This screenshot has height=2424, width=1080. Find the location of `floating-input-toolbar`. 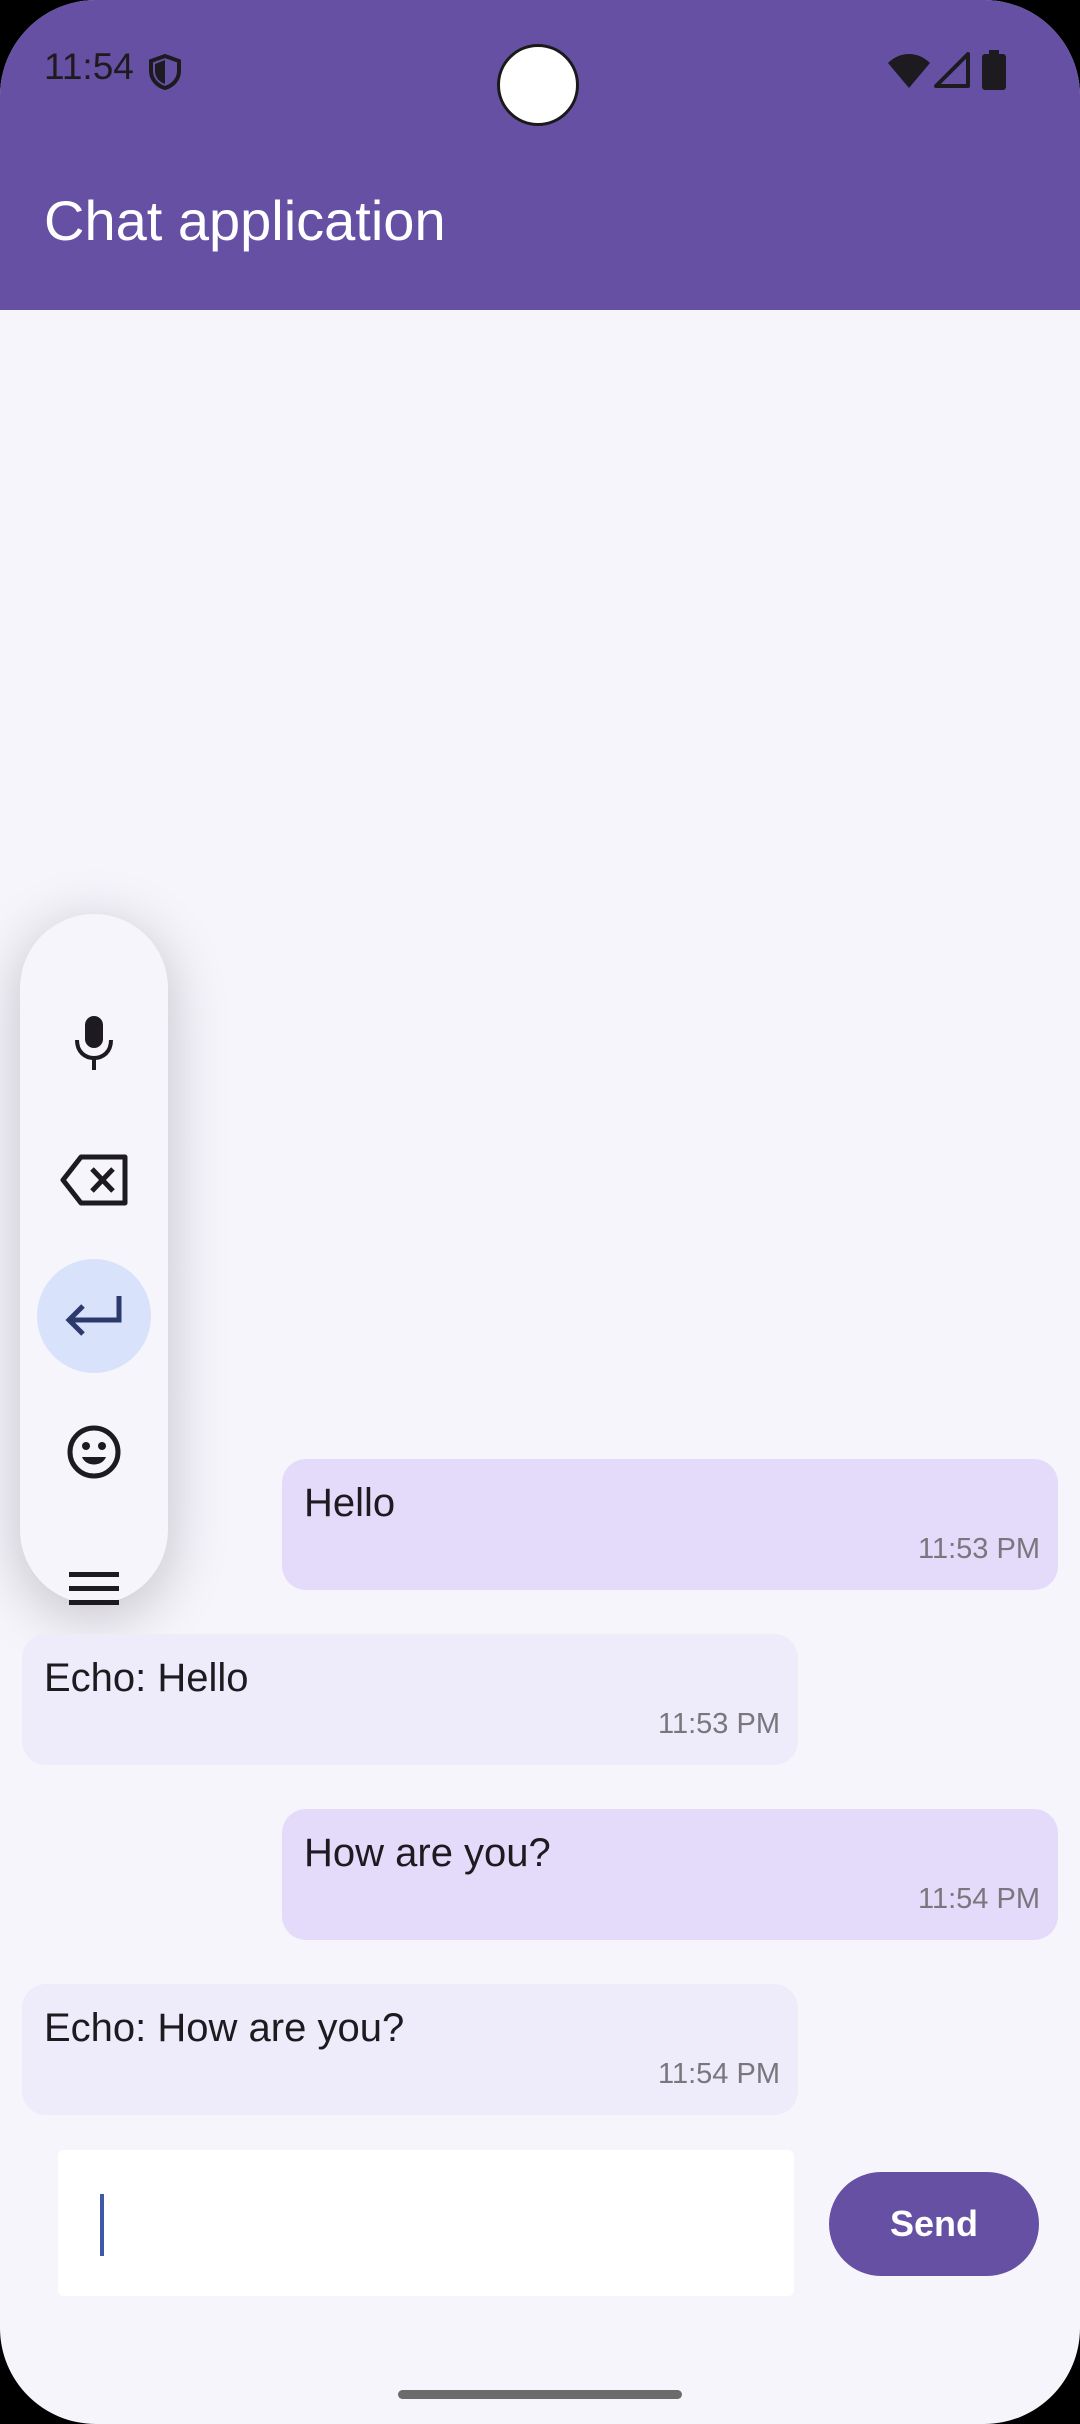

floating-input-toolbar is located at coordinates (94, 1259).